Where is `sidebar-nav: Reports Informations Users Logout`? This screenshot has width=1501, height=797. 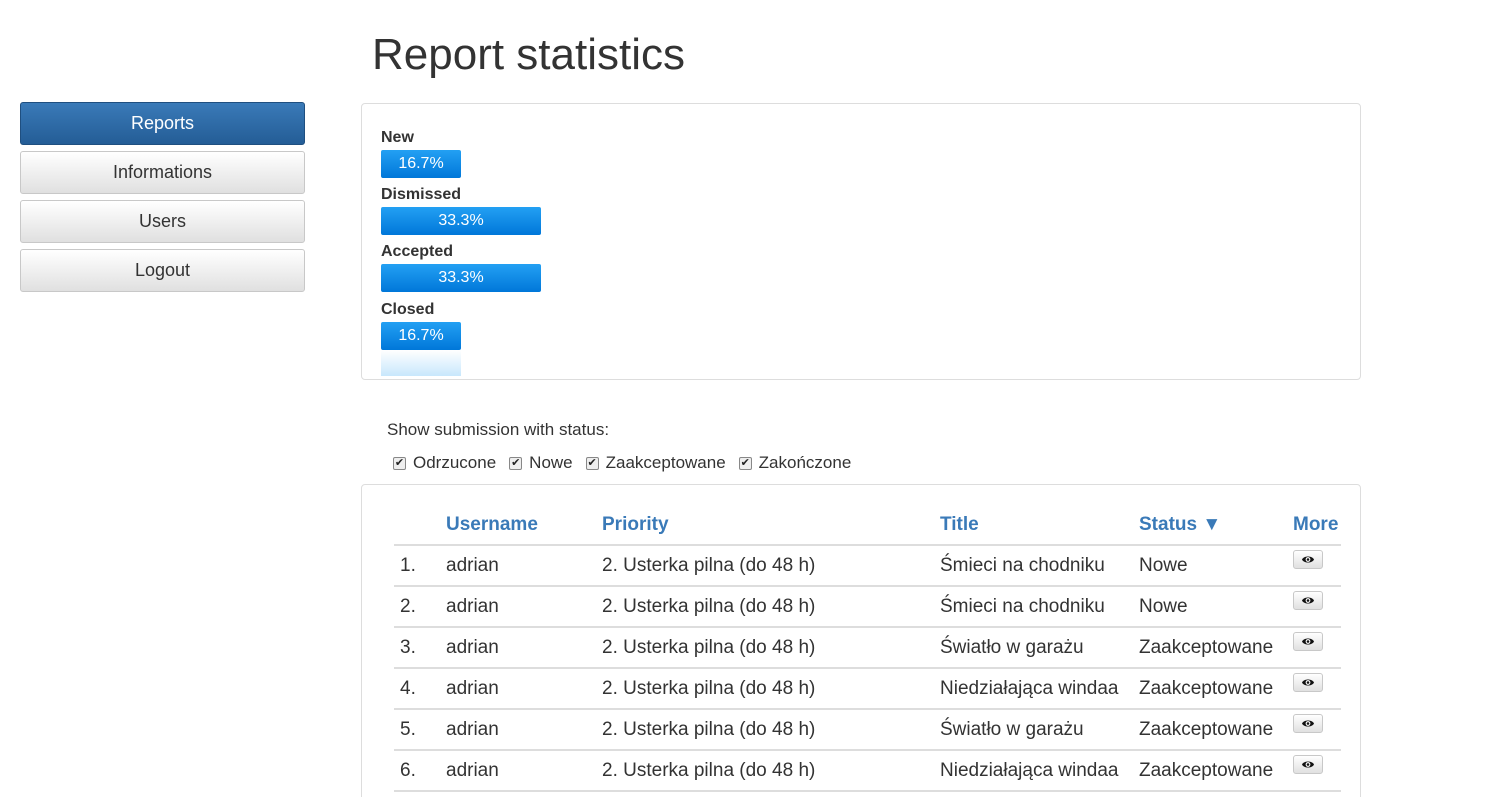
sidebar-nav: Reports Informations Users Logout is located at coordinates (162, 200).